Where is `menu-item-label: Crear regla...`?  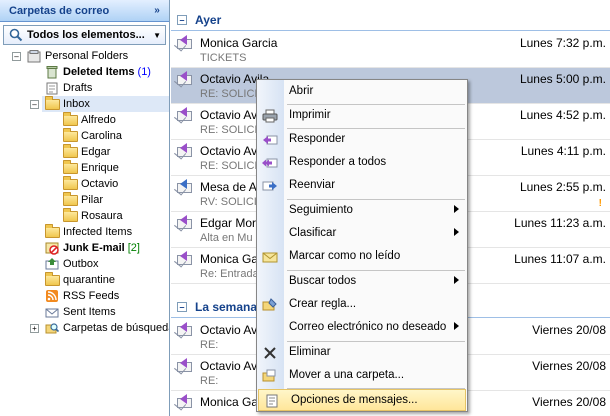 menu-item-label: Crear regla... is located at coordinates (323, 304).